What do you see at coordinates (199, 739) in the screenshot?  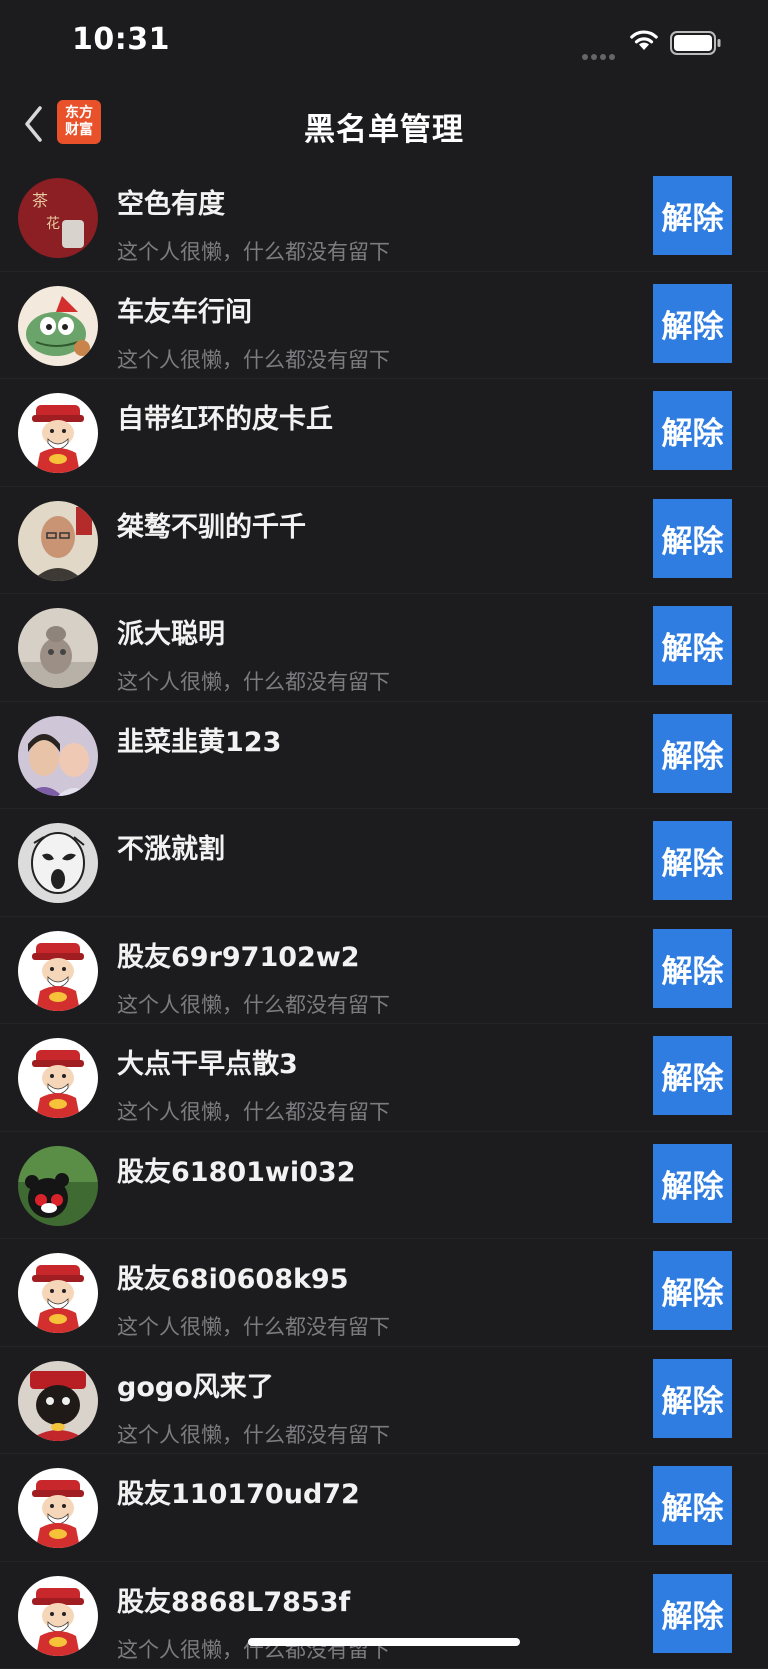 I see `user-name: 韭菜韭黄123` at bounding box center [199, 739].